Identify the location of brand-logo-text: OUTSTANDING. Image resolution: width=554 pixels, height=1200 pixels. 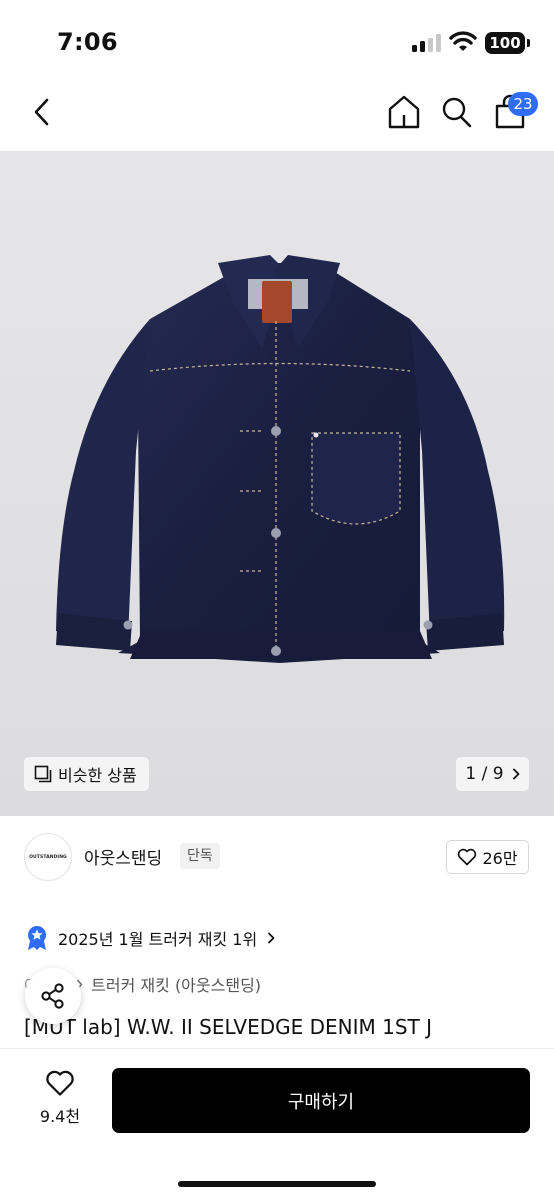
(48, 857).